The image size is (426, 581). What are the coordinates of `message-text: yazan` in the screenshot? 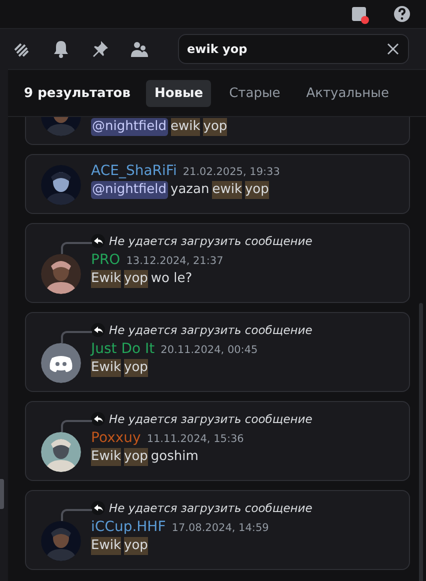 It's located at (190, 190).